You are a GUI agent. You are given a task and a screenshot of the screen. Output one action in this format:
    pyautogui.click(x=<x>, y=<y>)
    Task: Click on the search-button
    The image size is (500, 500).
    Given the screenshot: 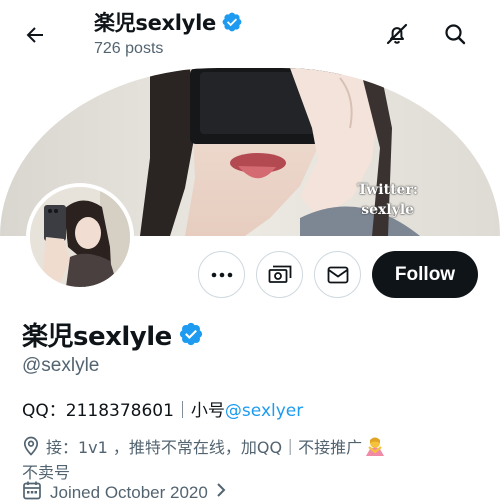 What is the action you would take?
    pyautogui.click(x=455, y=34)
    